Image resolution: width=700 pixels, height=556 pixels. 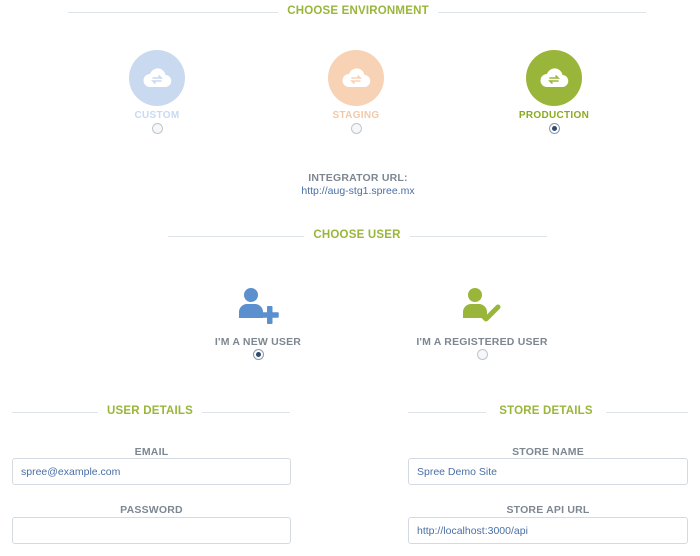 I want to click on choose-user-heading: CHOOSE USER, so click(x=357, y=235).